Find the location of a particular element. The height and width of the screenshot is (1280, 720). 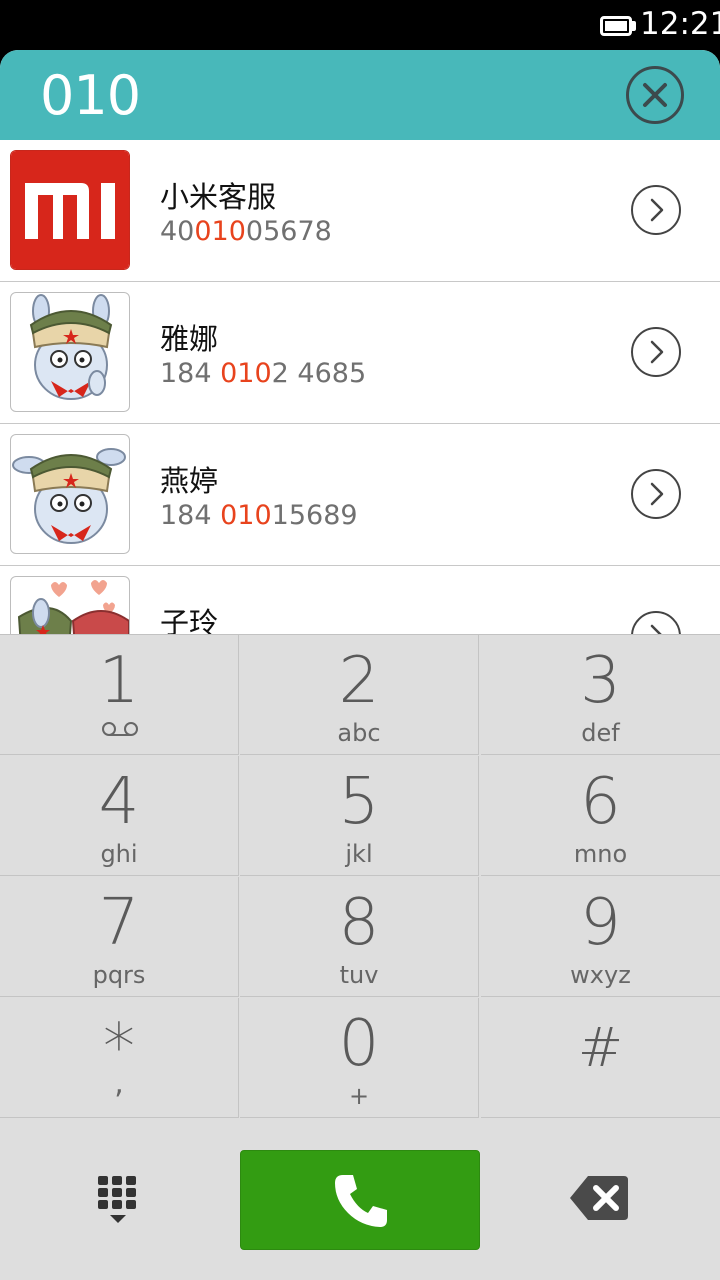

dialpad-toggle-button is located at coordinates (118, 1199).